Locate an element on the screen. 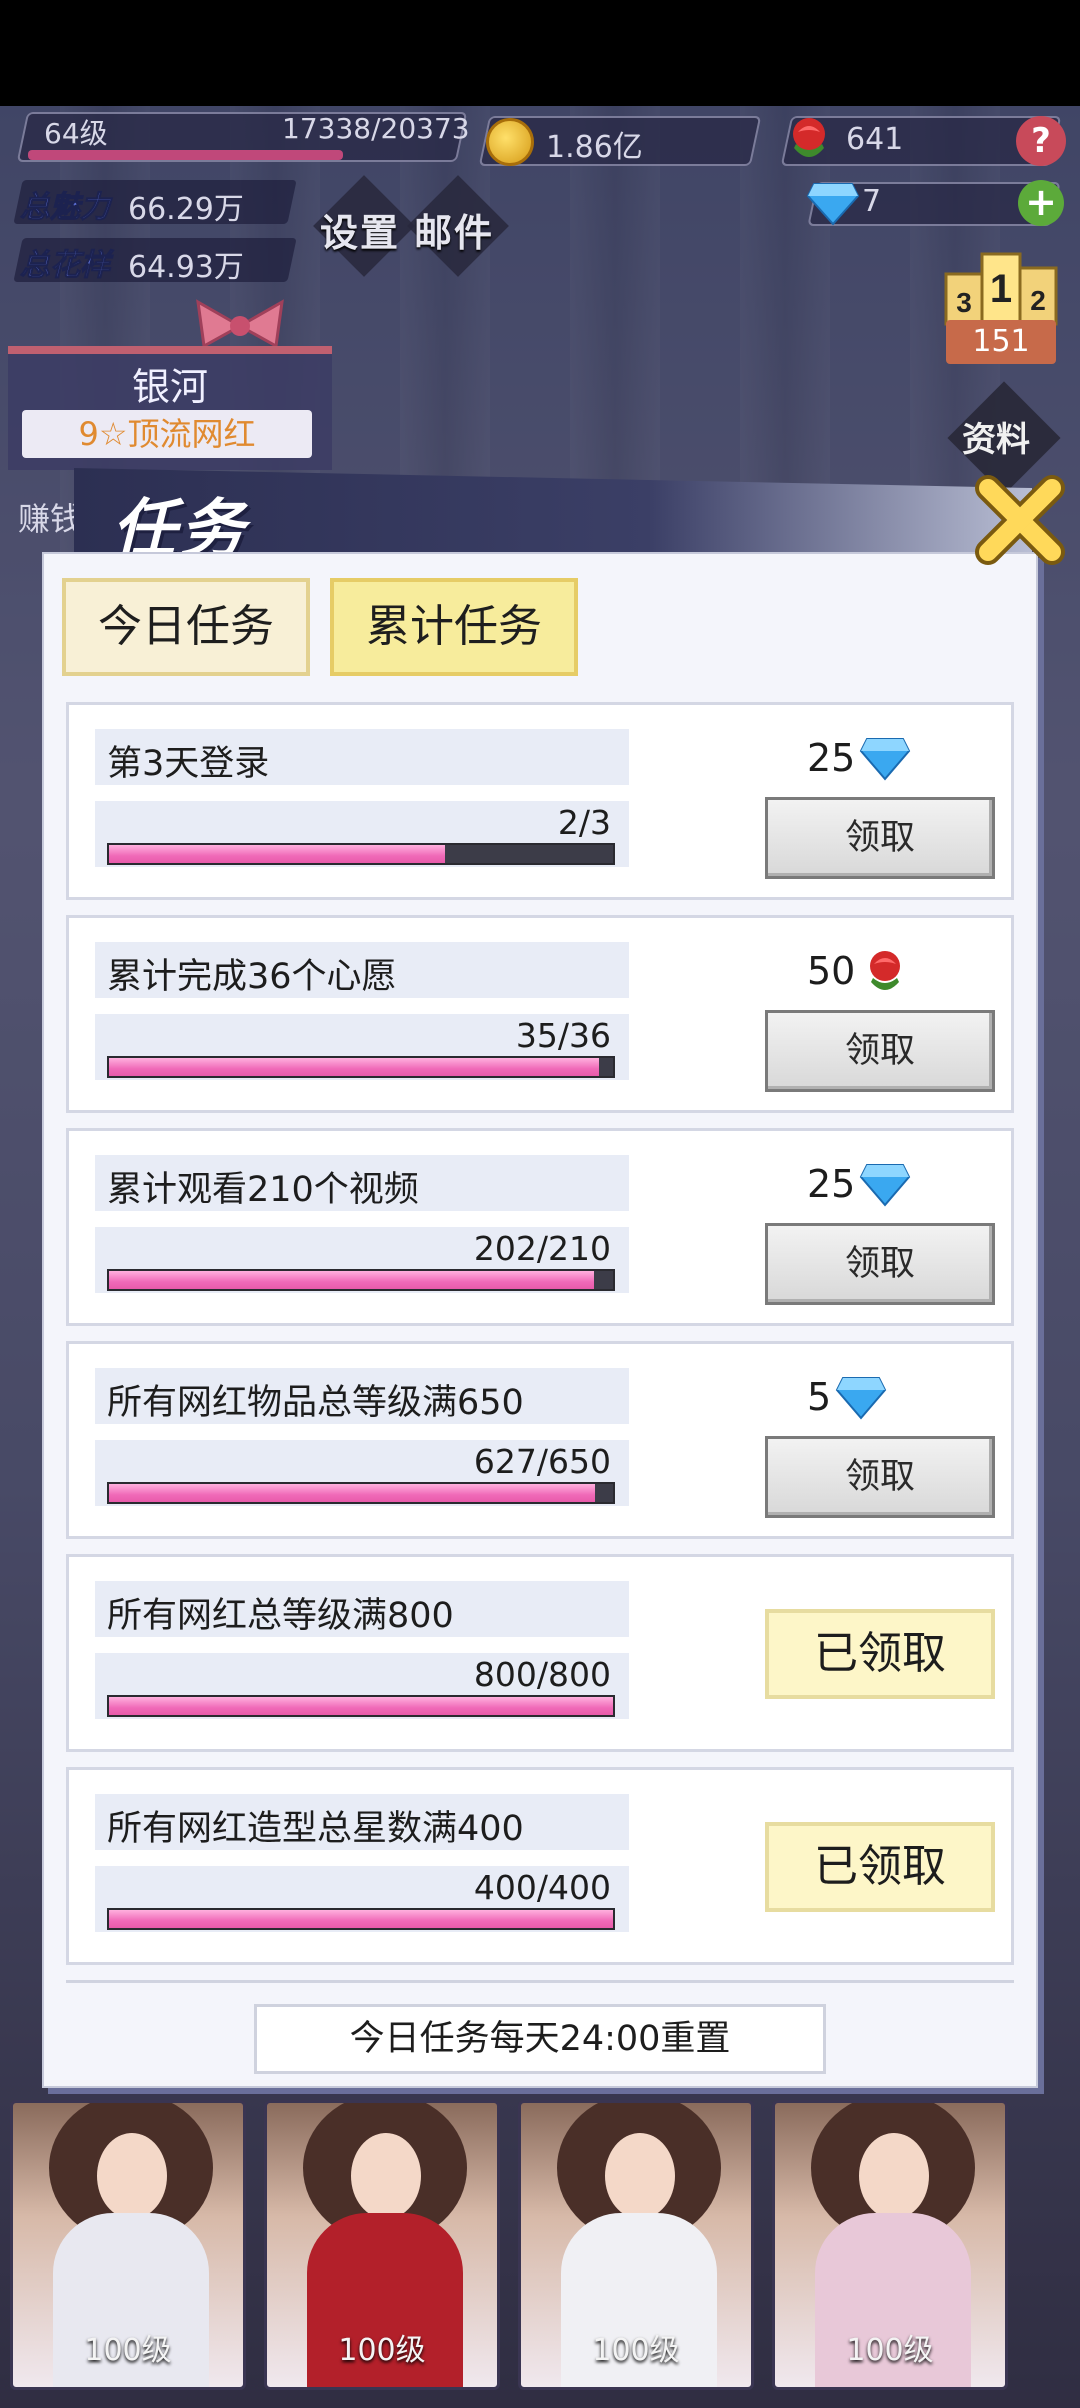 Image resolution: width=1080 pixels, height=2408 pixels. style-label: 总花样 is located at coordinates (65, 266).